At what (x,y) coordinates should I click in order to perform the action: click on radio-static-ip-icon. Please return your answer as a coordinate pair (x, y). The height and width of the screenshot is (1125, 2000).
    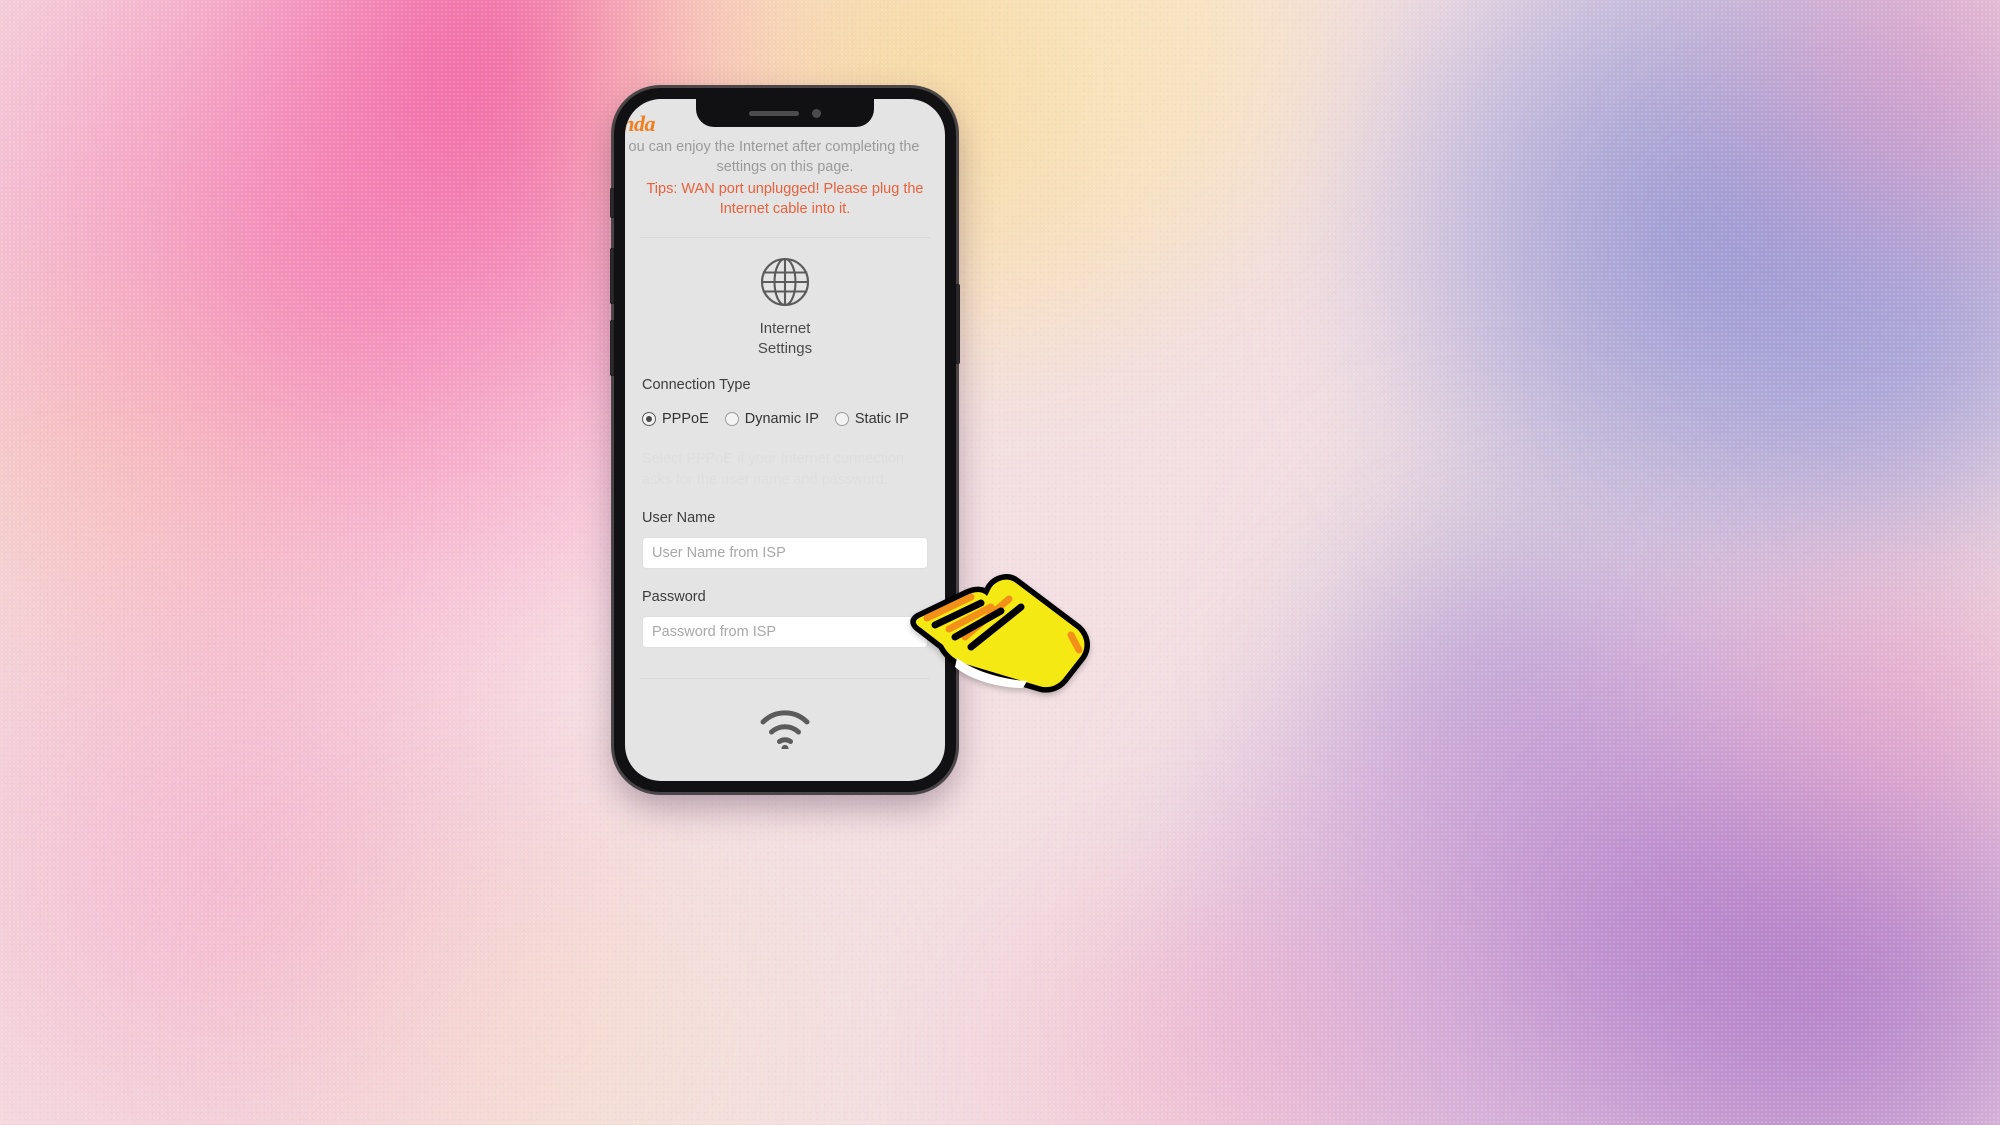
    Looking at the image, I should click on (841, 419).